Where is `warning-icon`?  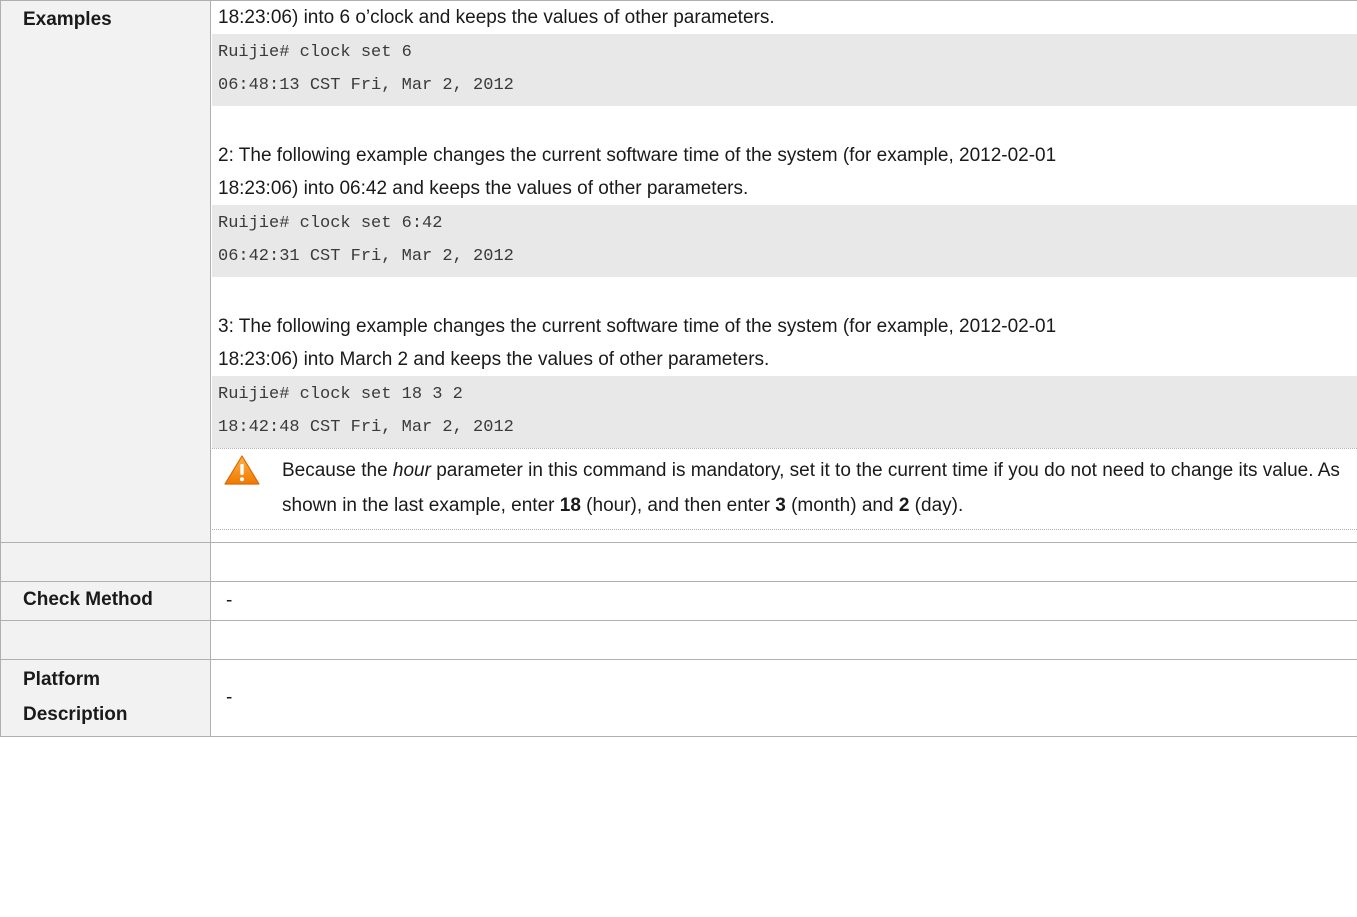
warning-icon is located at coordinates (242, 470).